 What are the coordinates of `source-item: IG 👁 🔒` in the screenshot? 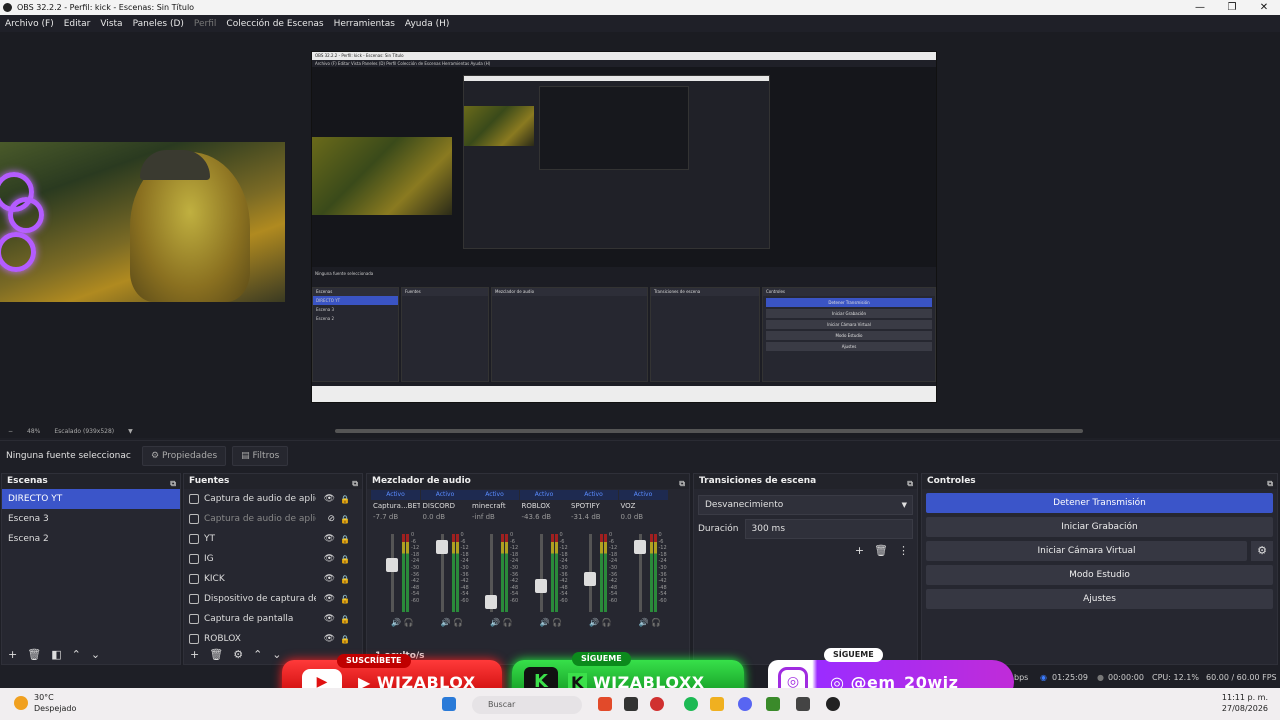 It's located at (273, 559).